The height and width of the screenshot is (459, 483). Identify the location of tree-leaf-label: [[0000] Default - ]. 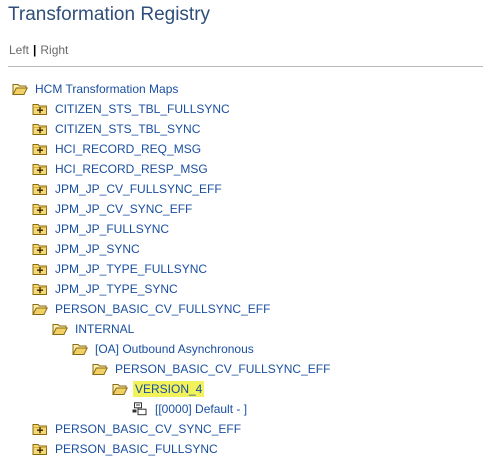
(201, 409).